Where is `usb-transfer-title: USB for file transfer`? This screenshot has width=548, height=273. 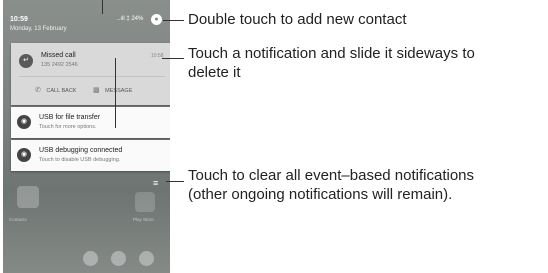
usb-transfer-title: USB for file transfer is located at coordinates (70, 117).